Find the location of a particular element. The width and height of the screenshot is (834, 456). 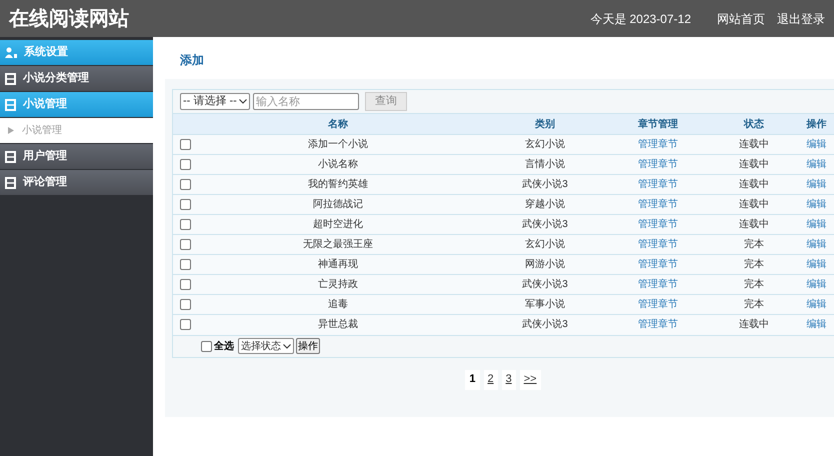

column-header: 状态 is located at coordinates (754, 124).